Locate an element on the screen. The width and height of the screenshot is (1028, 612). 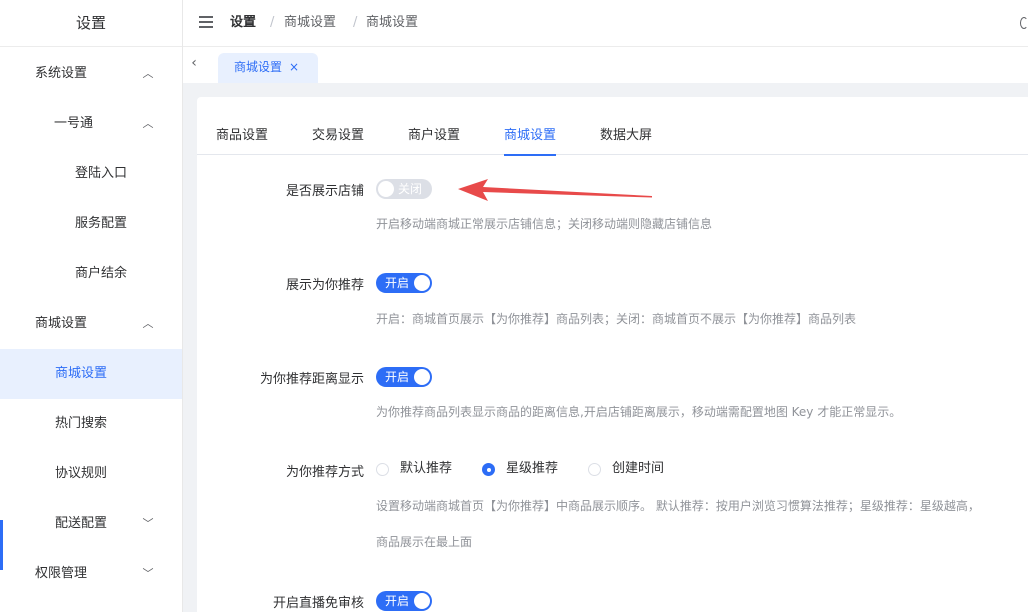
sidebar-item-mall-settings: 商城设置 is located at coordinates (91, 374).